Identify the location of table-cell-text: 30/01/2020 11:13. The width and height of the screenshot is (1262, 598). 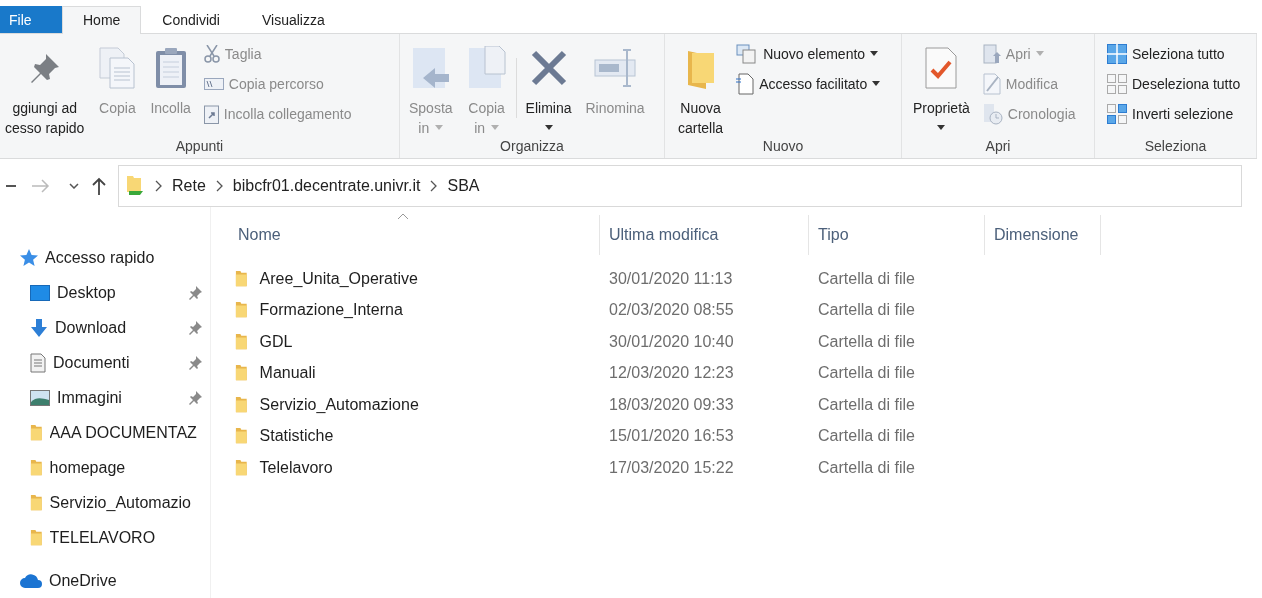
(671, 278).